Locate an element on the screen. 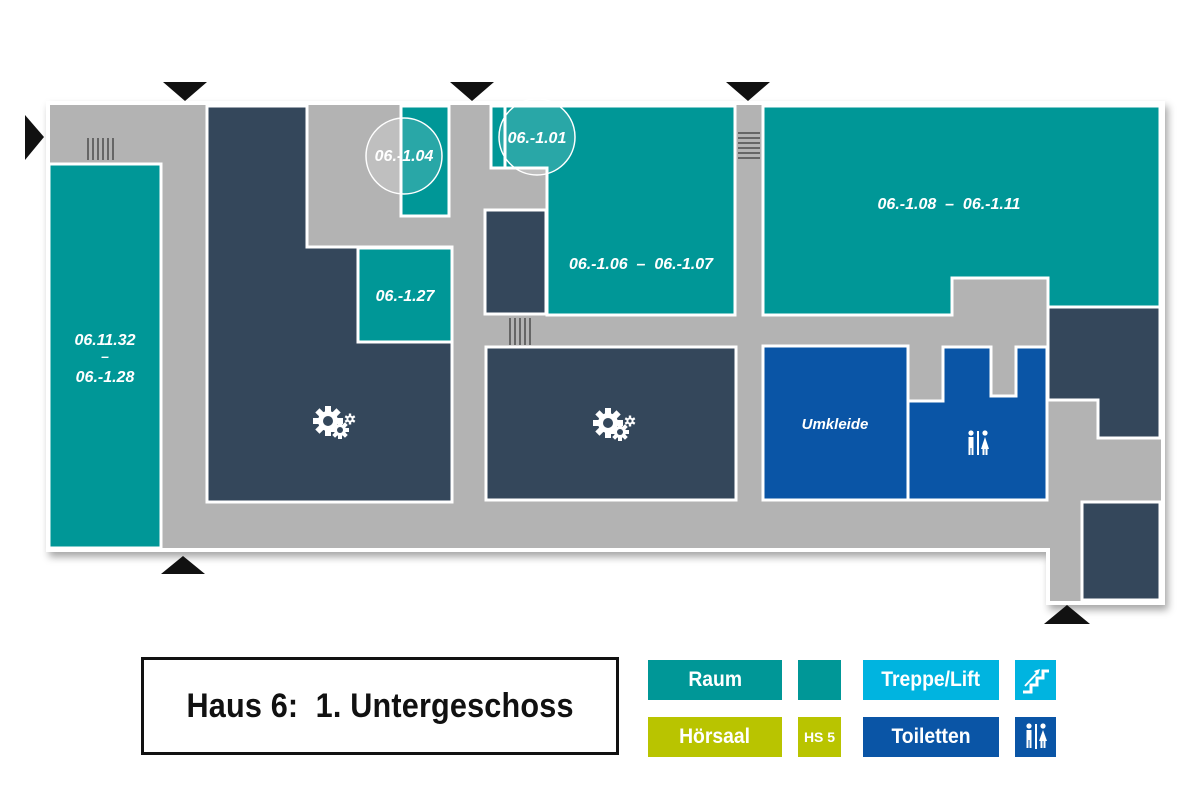 Image resolution: width=1200 pixels, height=800 pixels. room-label-06-11-32: 06.11.32 is located at coordinates (104, 340).